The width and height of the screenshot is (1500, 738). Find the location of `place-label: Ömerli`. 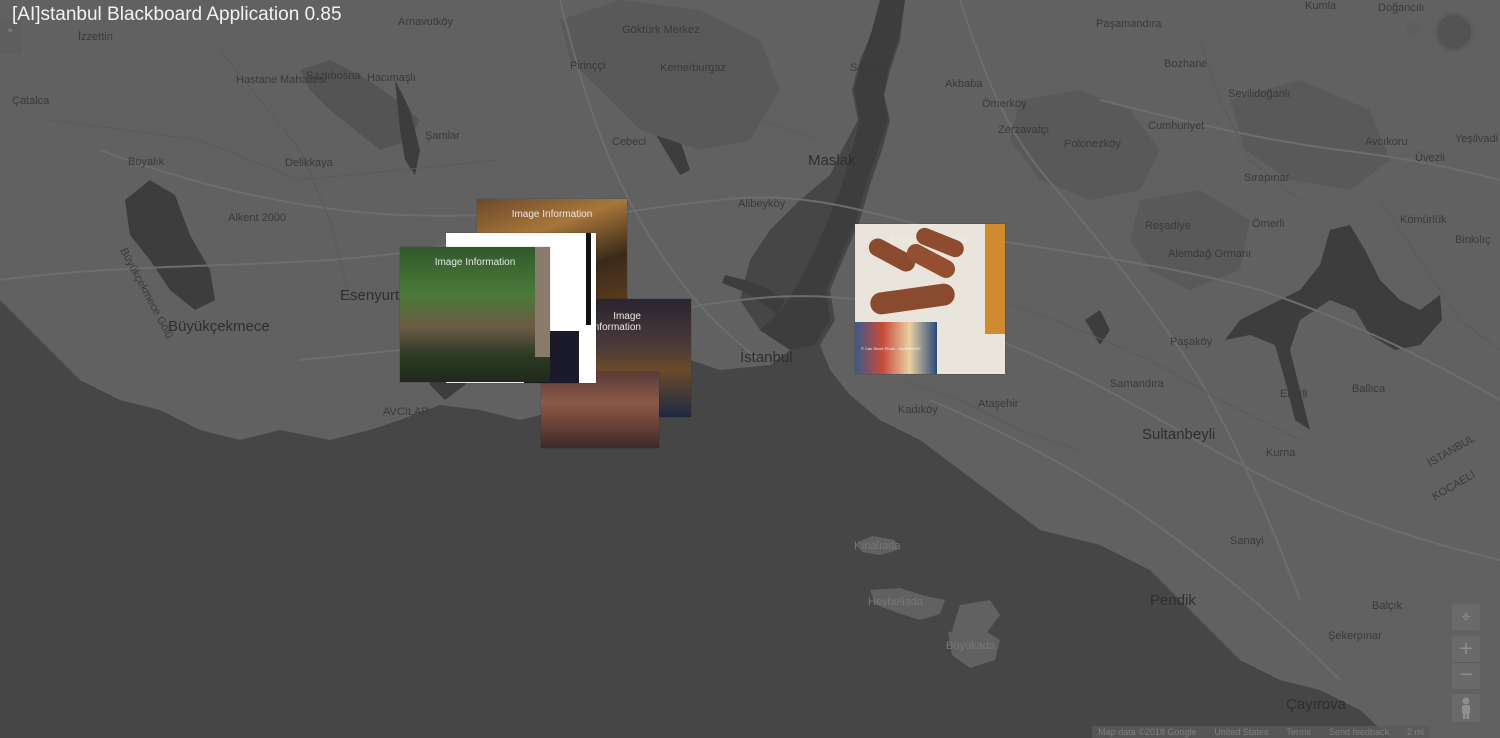

place-label: Ömerli is located at coordinates (1268, 224).